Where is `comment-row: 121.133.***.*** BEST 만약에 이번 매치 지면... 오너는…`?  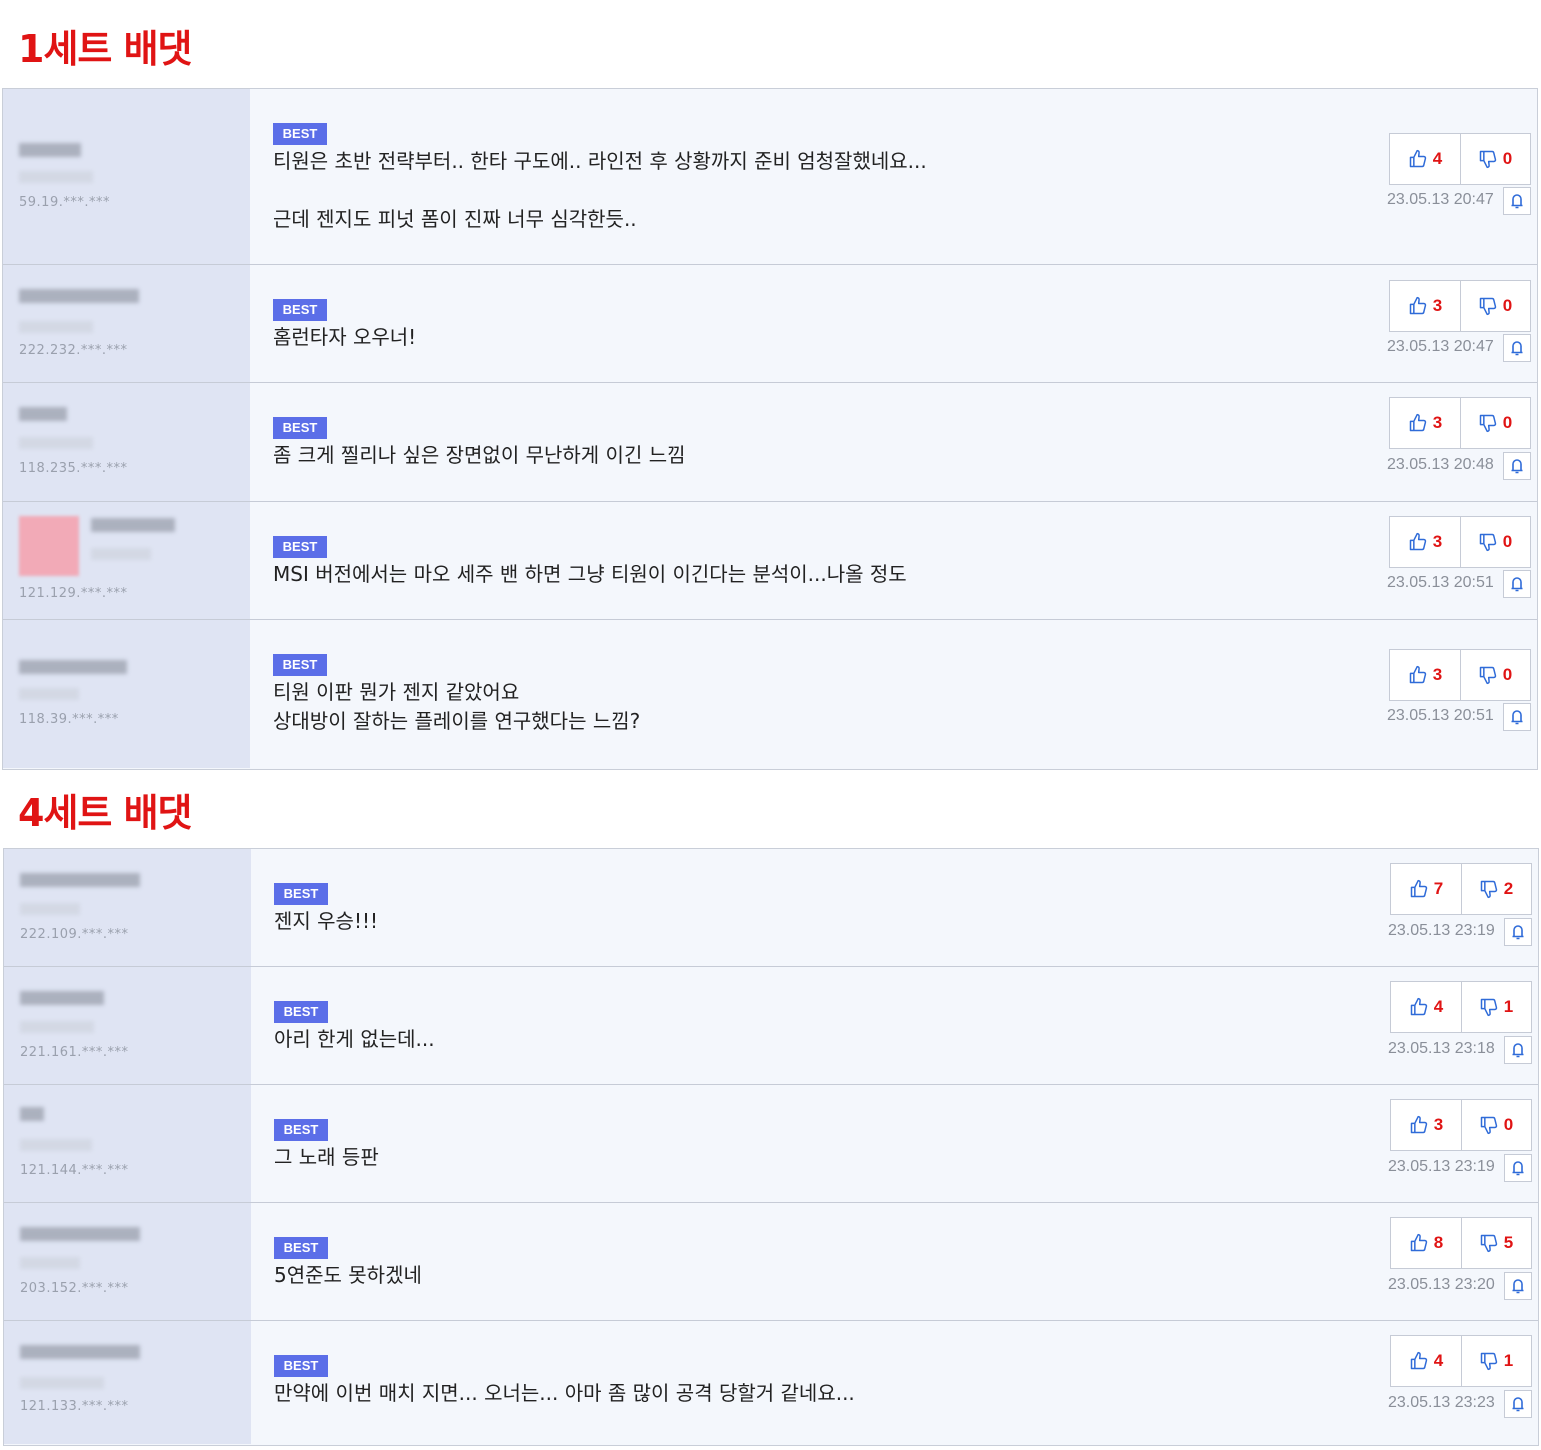 comment-row: 121.133.***.*** BEST 만약에 이번 매치 지면... 오너는… is located at coordinates (771, 1382).